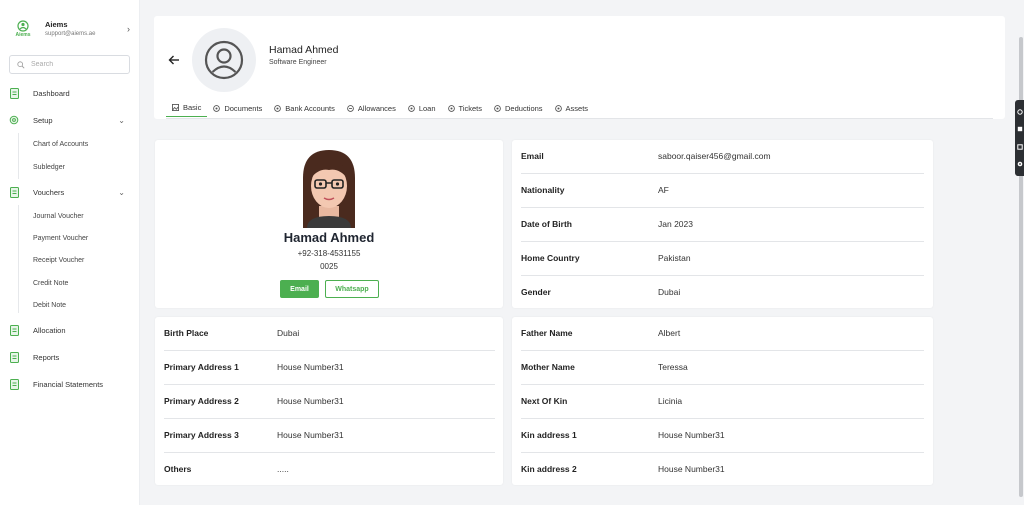  Describe the element at coordinates (352, 289) in the screenshot. I see `whatsapp-button: Whatsapp` at that location.